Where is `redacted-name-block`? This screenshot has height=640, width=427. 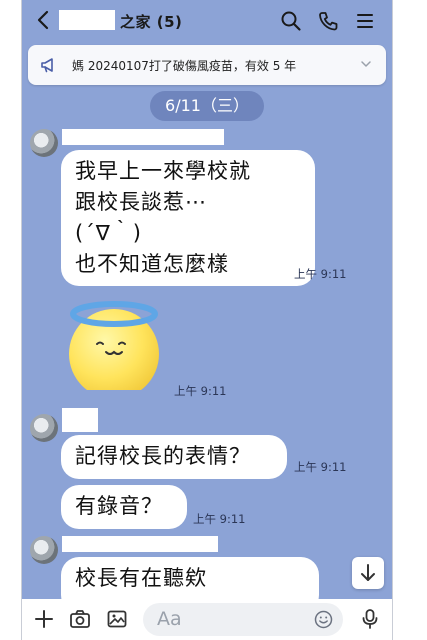 redacted-name-block is located at coordinates (87, 20).